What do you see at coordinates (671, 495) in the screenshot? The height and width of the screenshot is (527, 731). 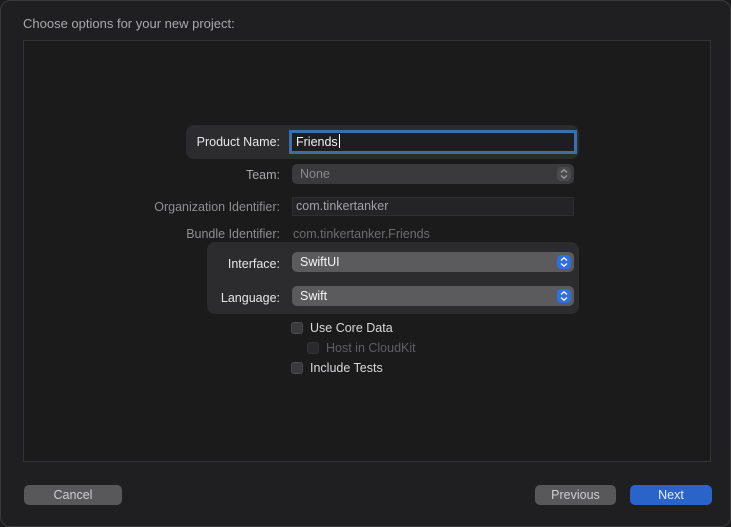 I see `next-button: Next` at bounding box center [671, 495].